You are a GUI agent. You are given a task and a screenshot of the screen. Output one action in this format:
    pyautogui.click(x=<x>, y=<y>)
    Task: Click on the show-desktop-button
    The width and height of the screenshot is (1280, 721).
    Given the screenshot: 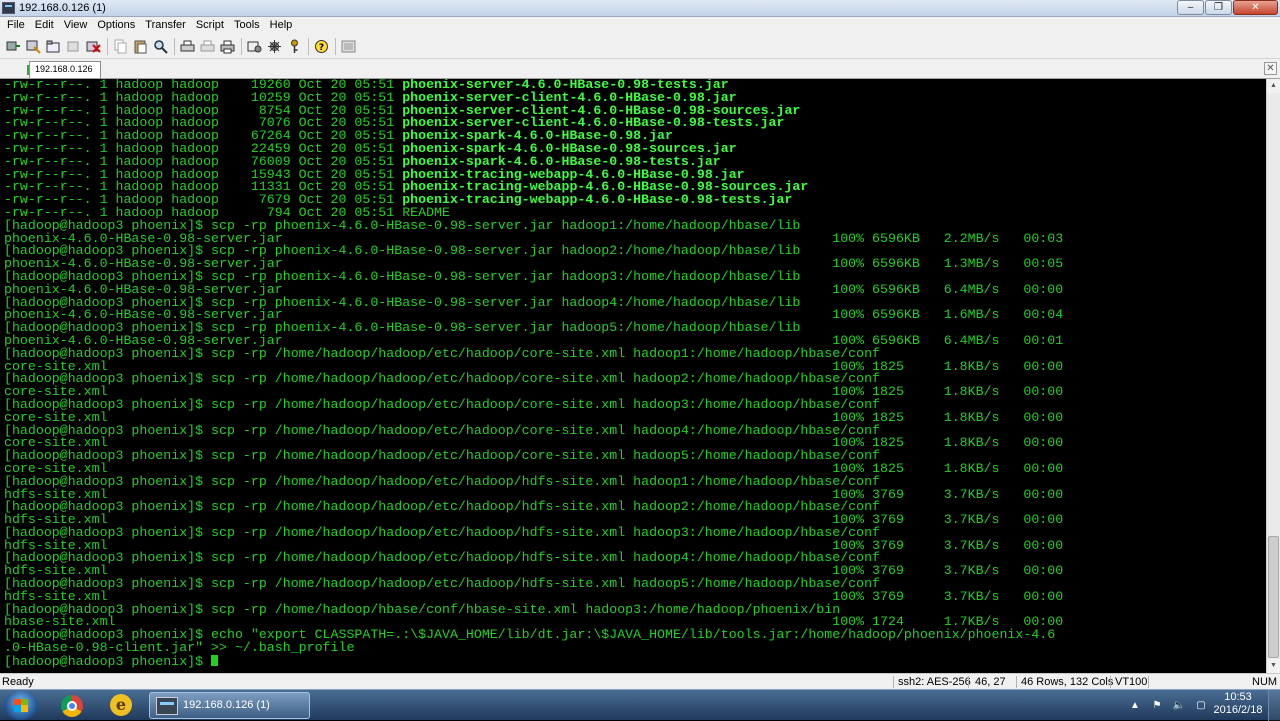 What is the action you would take?
    pyautogui.click(x=1274, y=705)
    